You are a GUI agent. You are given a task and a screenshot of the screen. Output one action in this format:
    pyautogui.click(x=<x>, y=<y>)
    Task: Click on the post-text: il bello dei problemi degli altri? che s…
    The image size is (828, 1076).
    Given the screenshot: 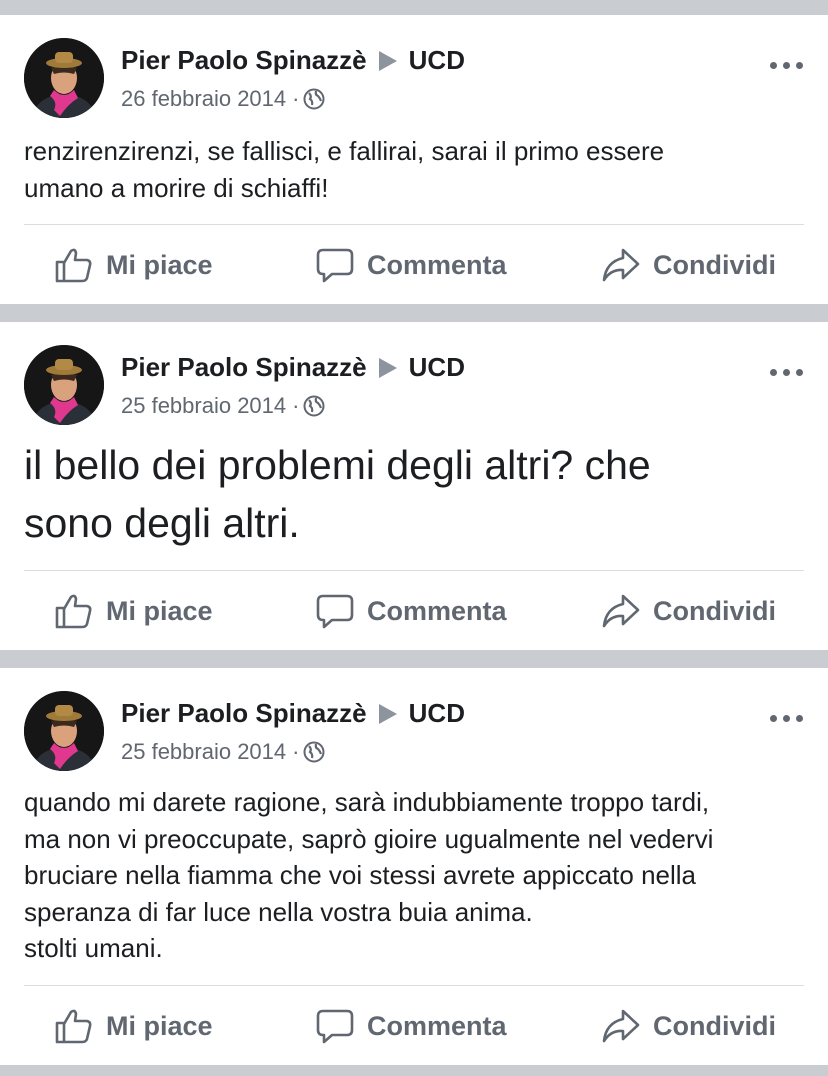 What is the action you would take?
    pyautogui.click(x=337, y=494)
    